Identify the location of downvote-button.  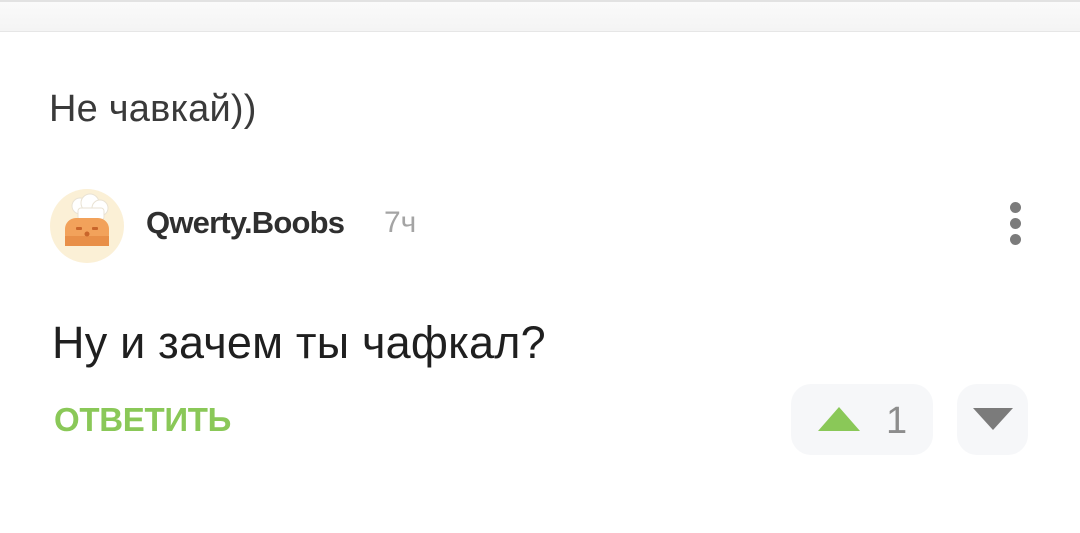
(992, 419).